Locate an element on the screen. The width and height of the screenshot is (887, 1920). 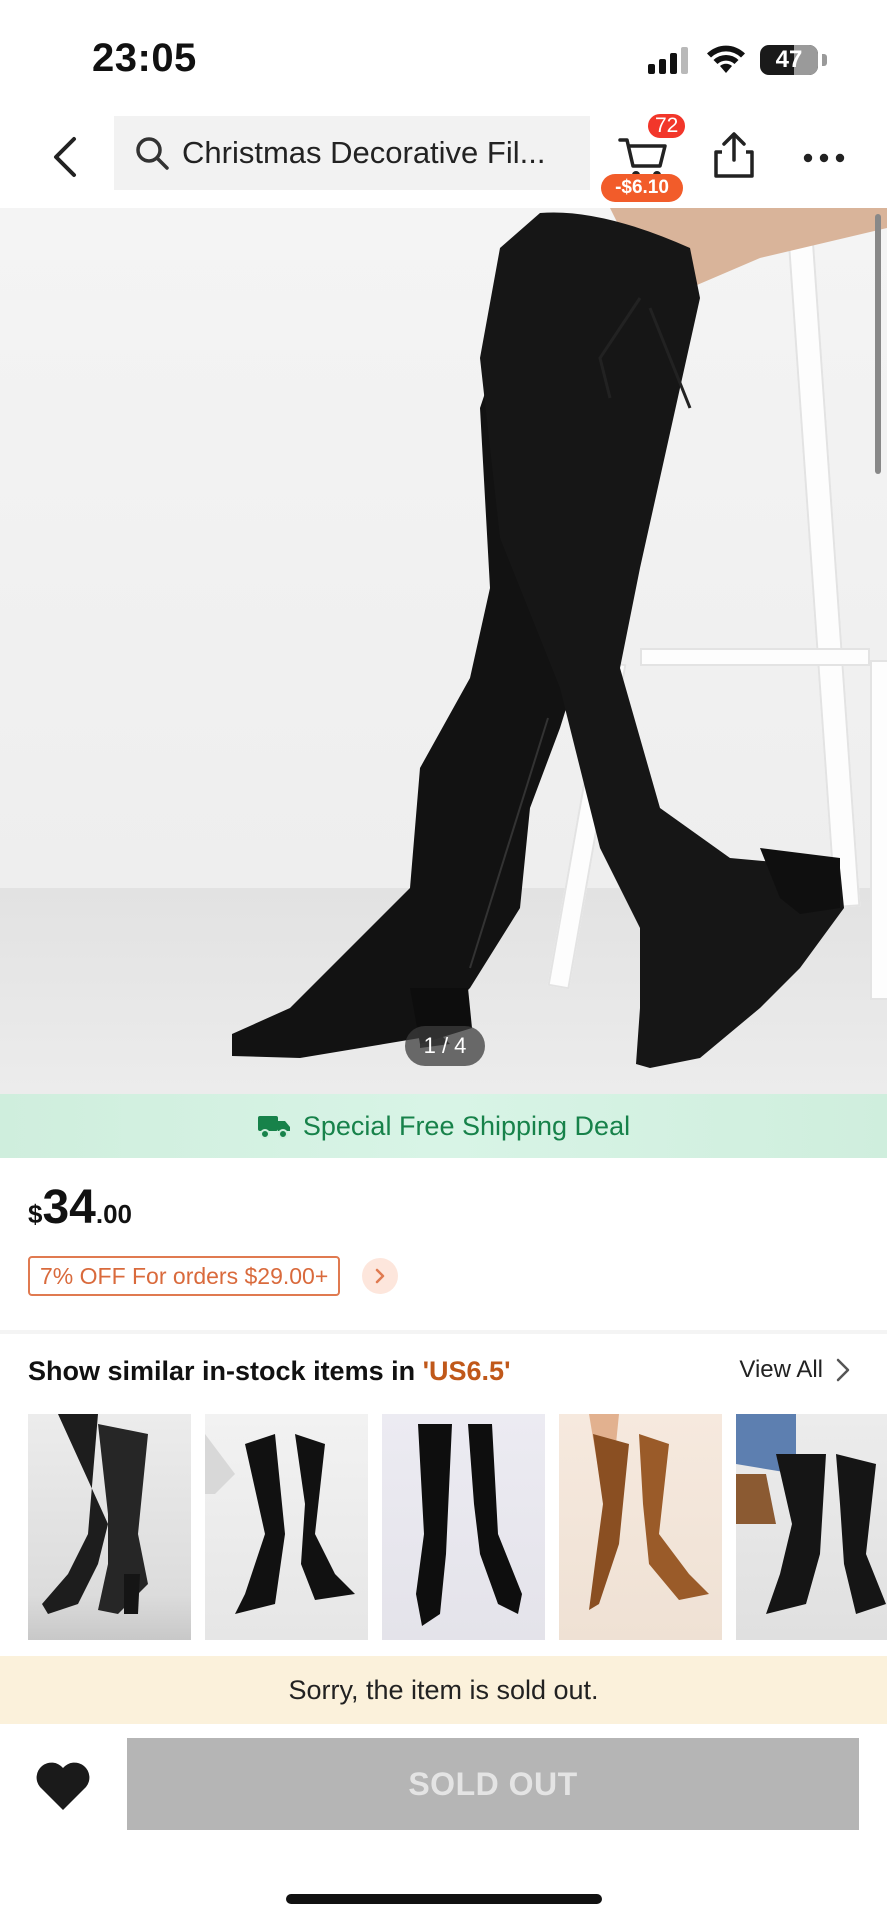
back-button is located at coordinates (65, 157).